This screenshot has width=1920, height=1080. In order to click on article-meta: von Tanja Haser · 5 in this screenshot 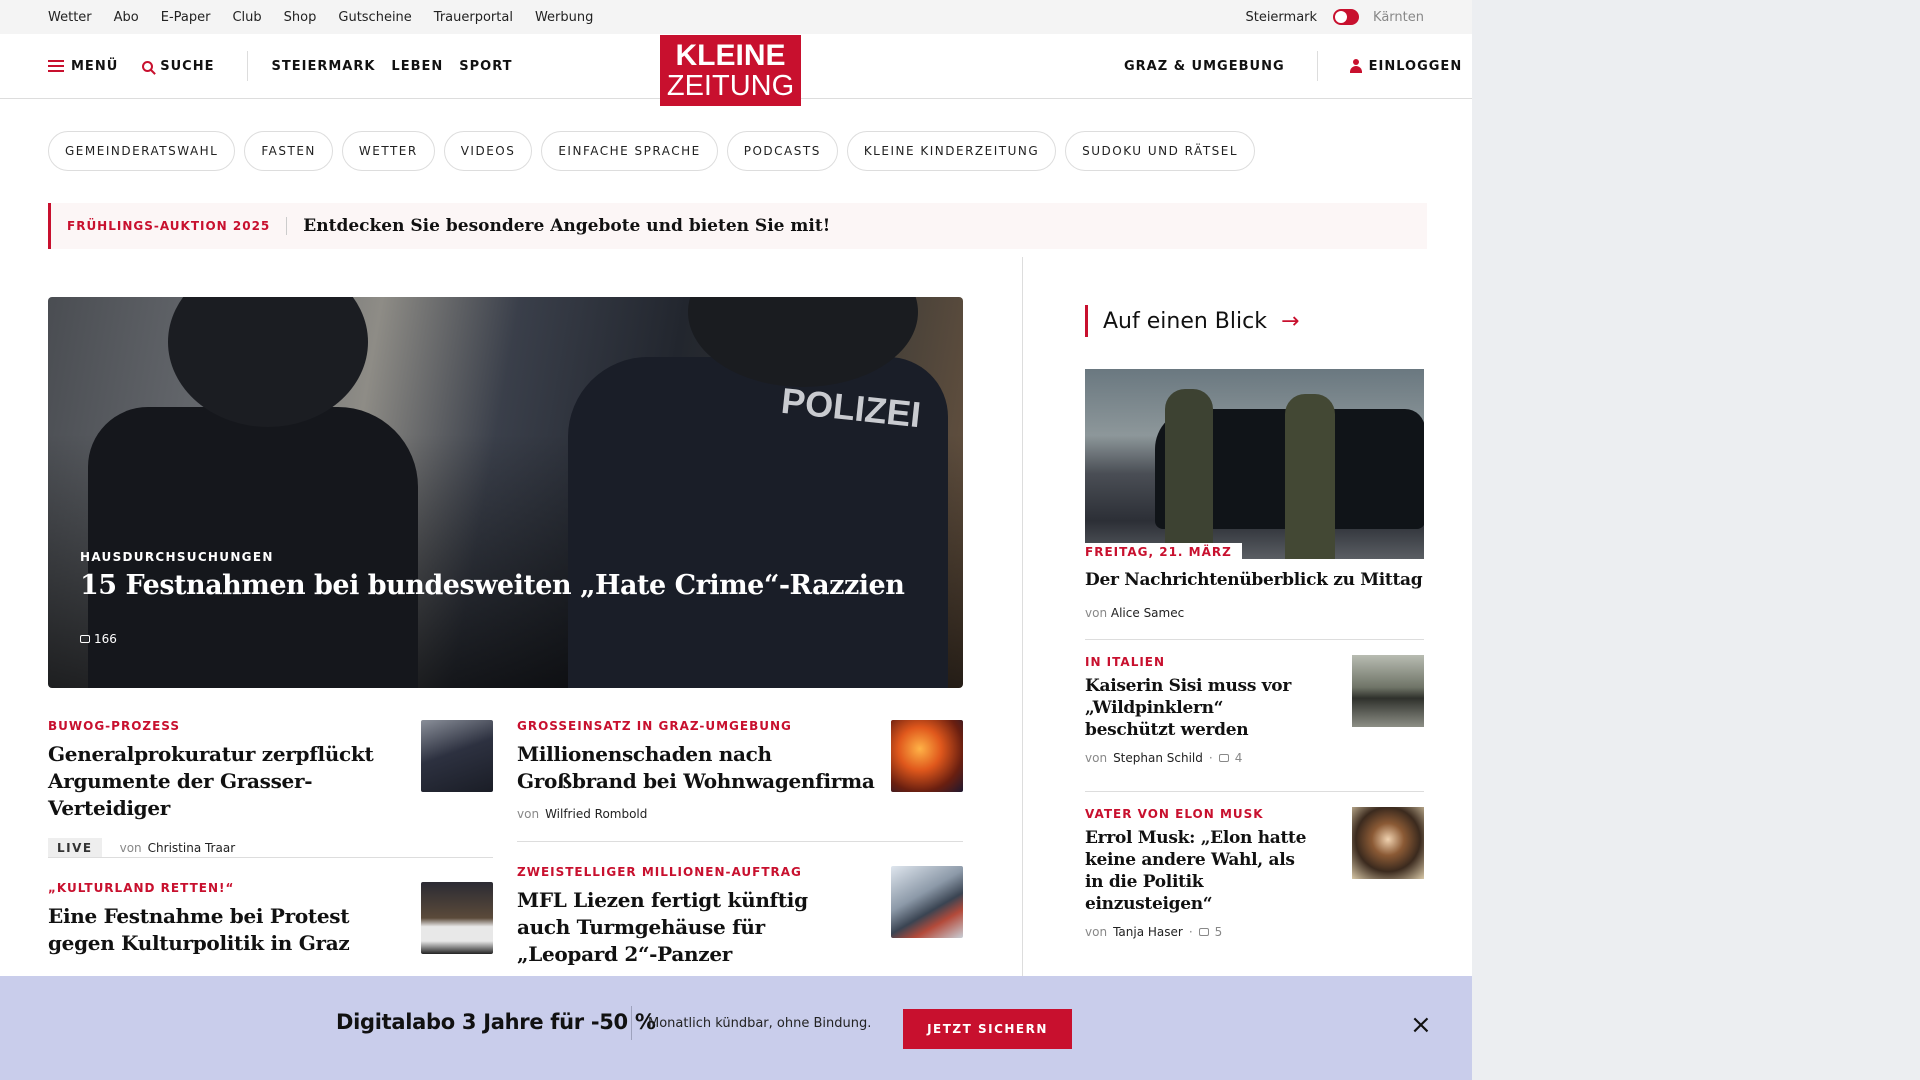, I will do `click(1254, 932)`.